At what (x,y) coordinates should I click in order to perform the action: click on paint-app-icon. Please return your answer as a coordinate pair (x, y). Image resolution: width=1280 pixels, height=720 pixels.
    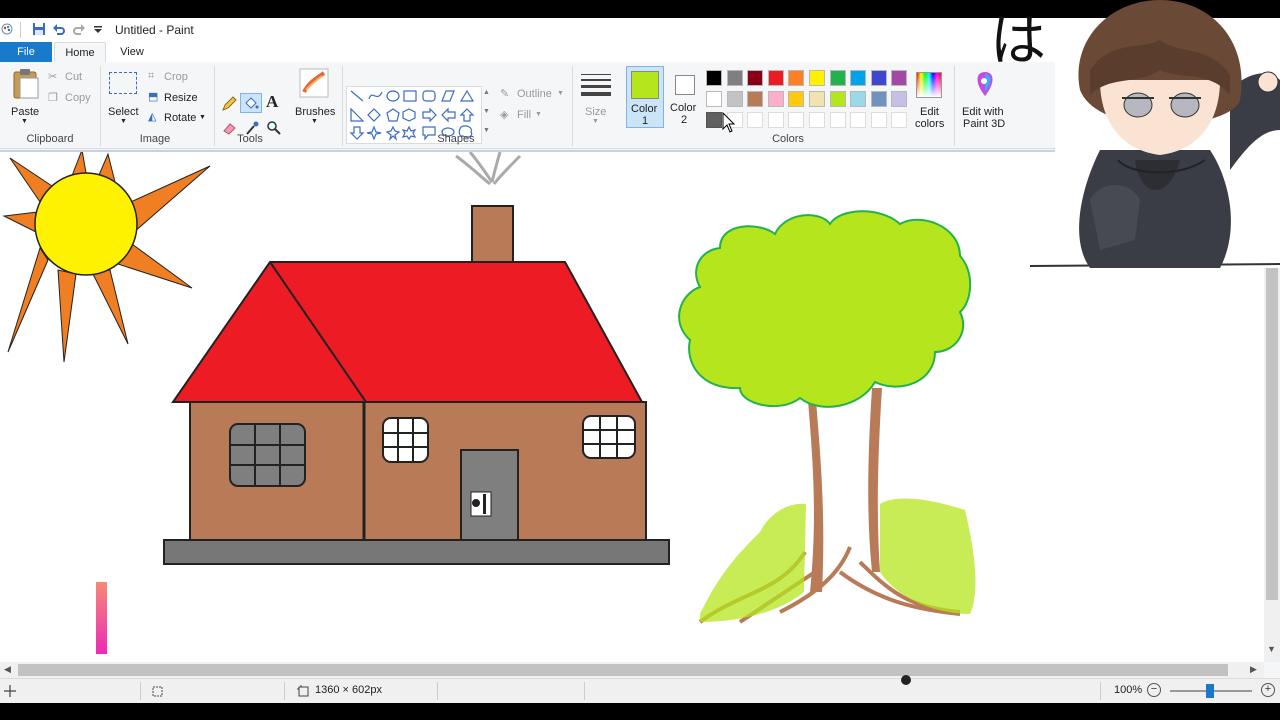
    Looking at the image, I should click on (7, 29).